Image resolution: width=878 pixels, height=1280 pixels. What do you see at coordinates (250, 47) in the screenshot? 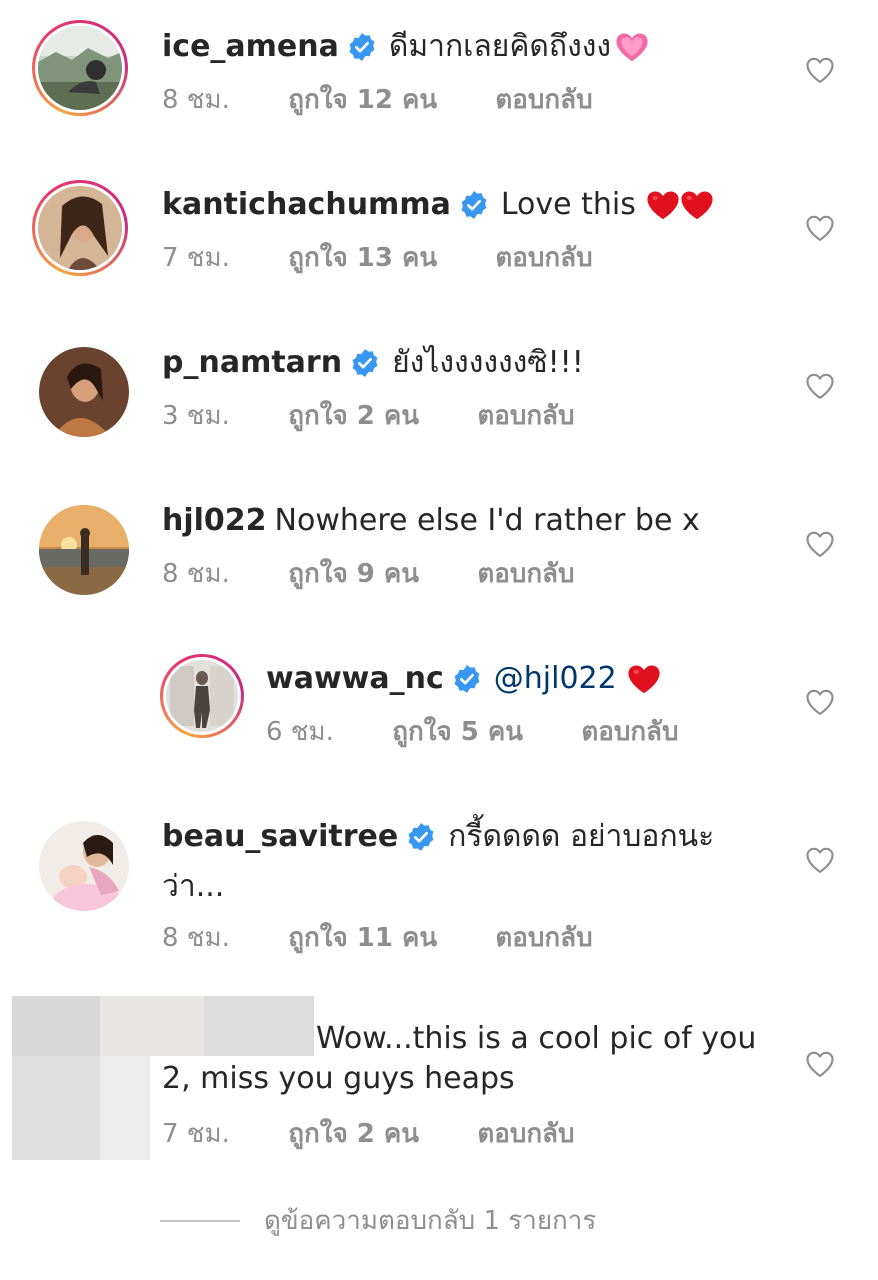
I see `username: ice_amena` at bounding box center [250, 47].